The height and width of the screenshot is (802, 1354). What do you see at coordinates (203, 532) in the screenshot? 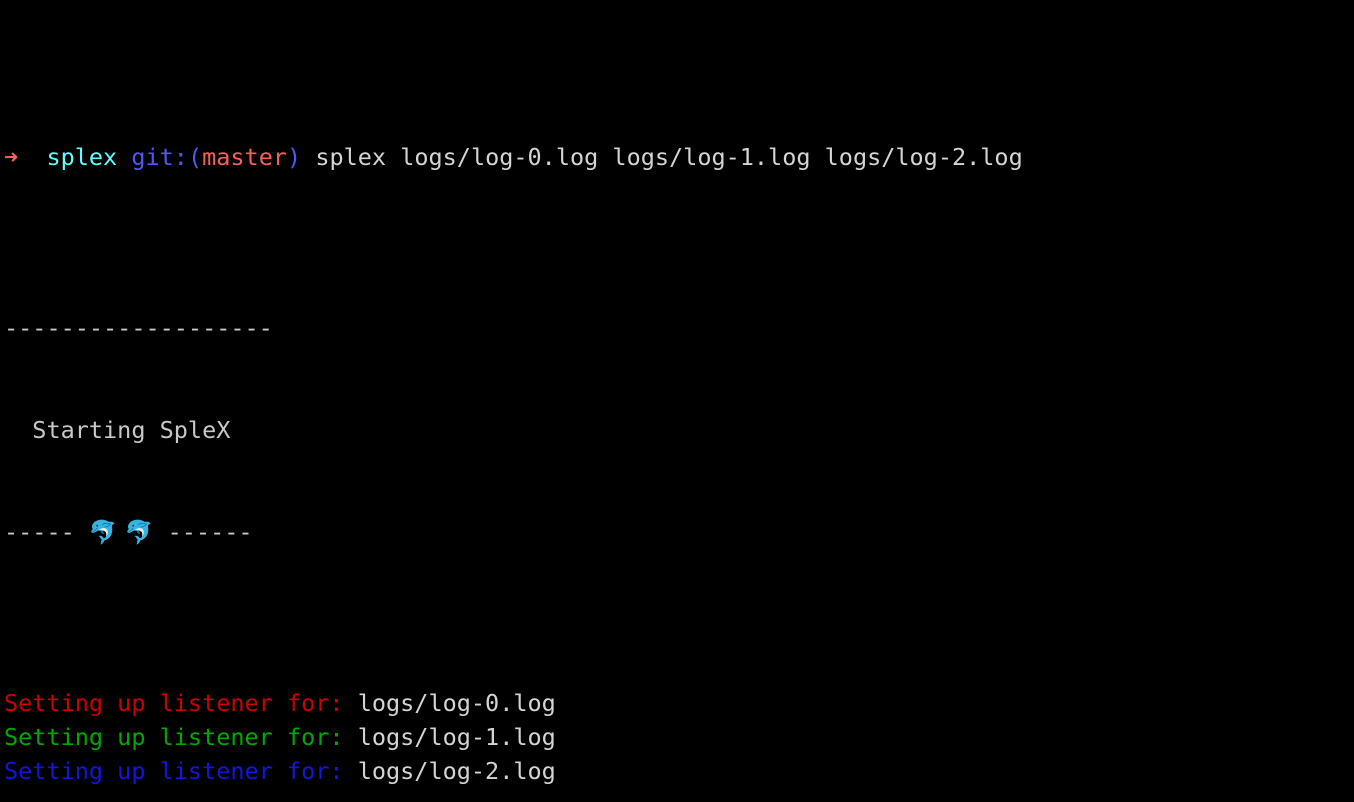
I see `banner-rule-right: ------` at bounding box center [203, 532].